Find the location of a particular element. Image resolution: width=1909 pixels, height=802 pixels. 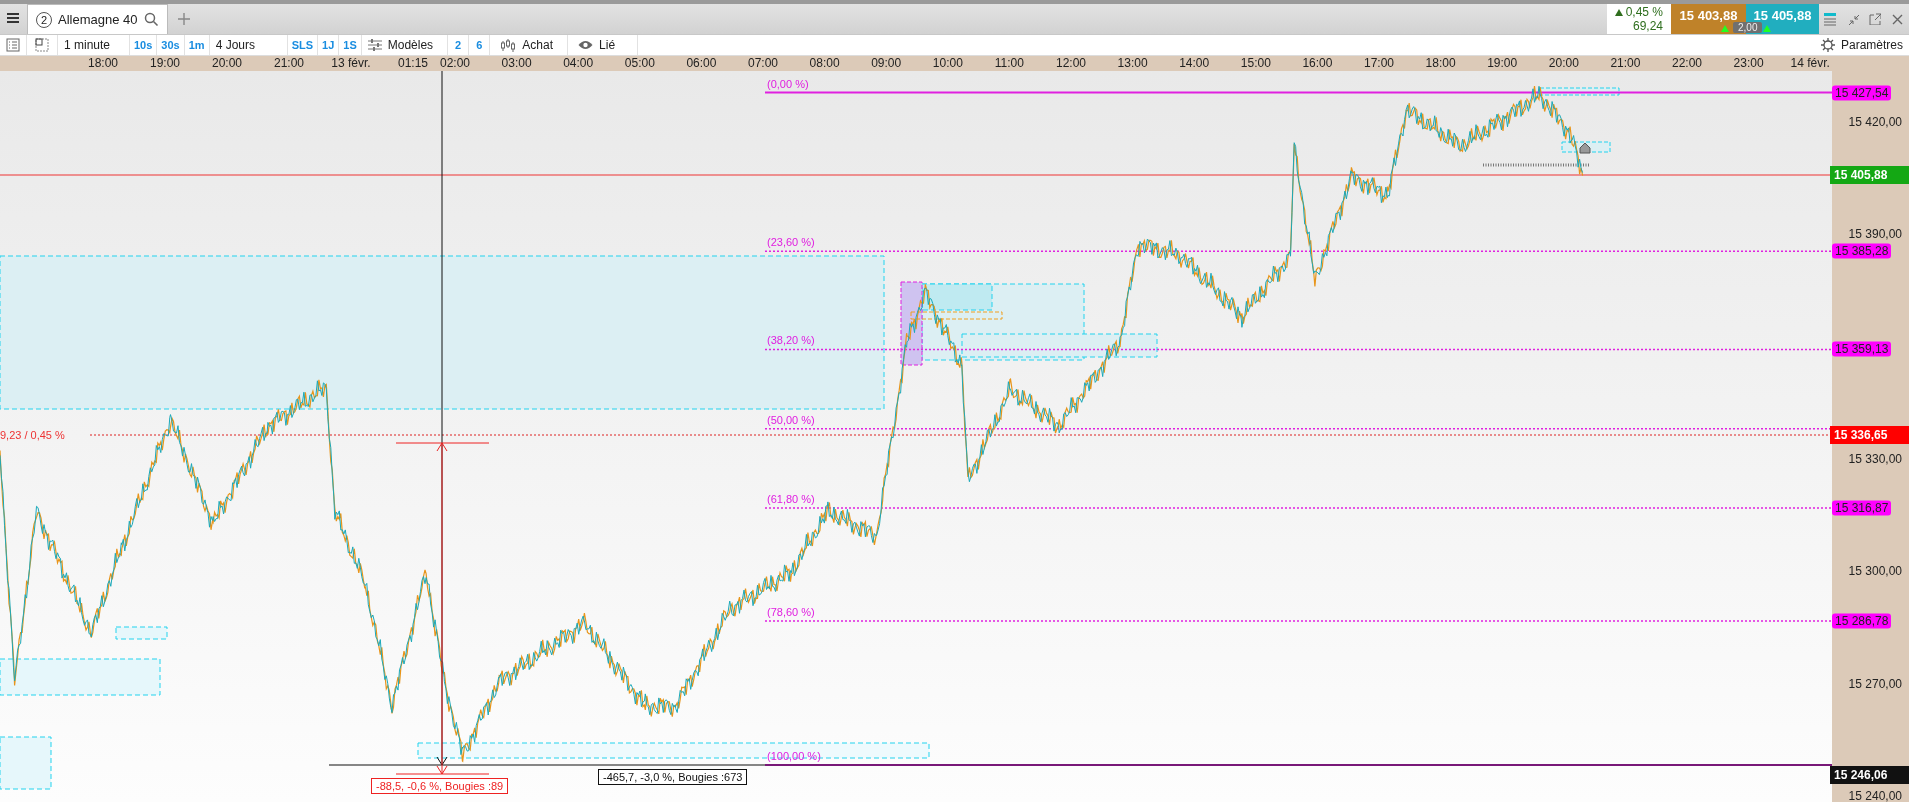

fibonacci-level-label: (50,00 %) is located at coordinates (791, 419).